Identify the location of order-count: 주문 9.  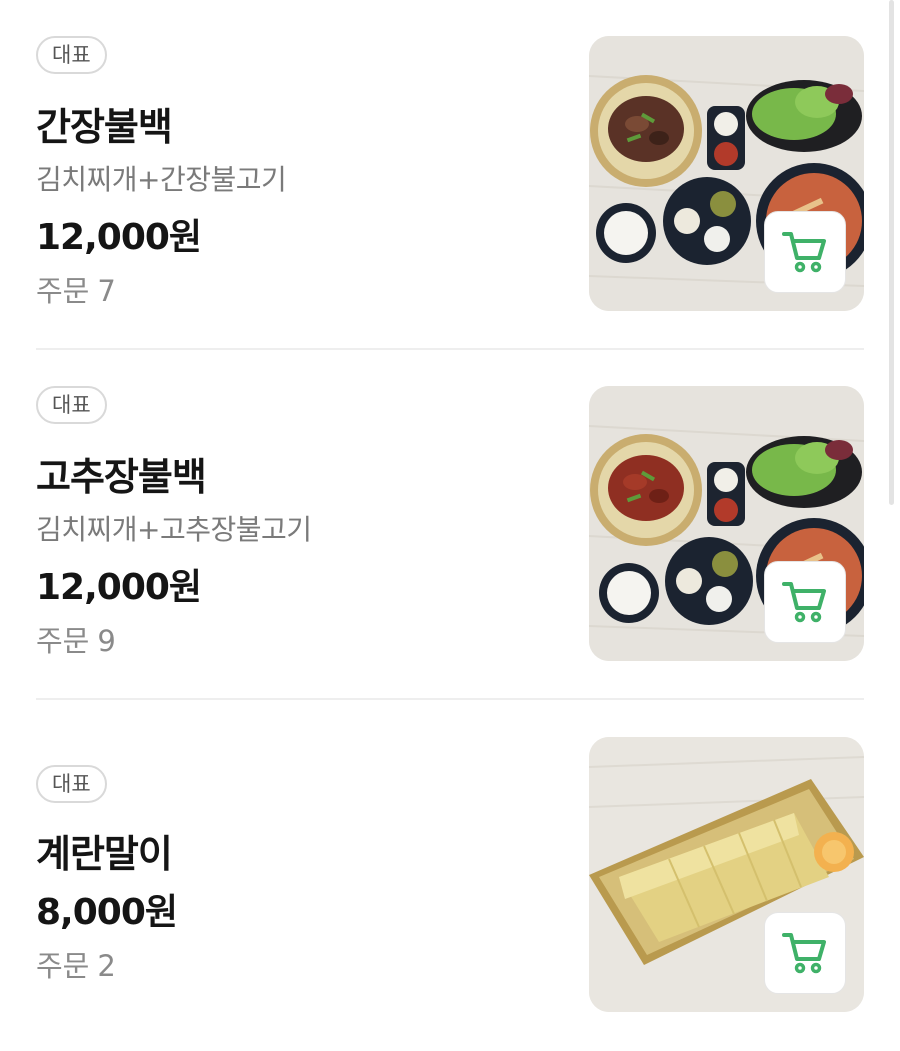
(76, 639).